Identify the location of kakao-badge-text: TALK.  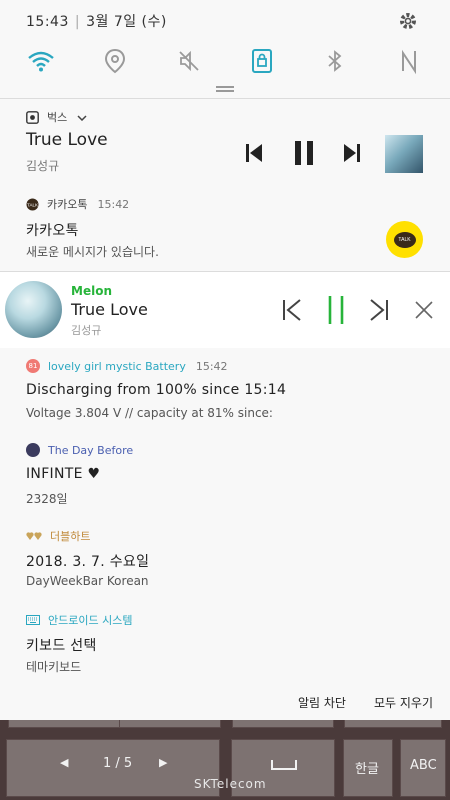
(404, 239).